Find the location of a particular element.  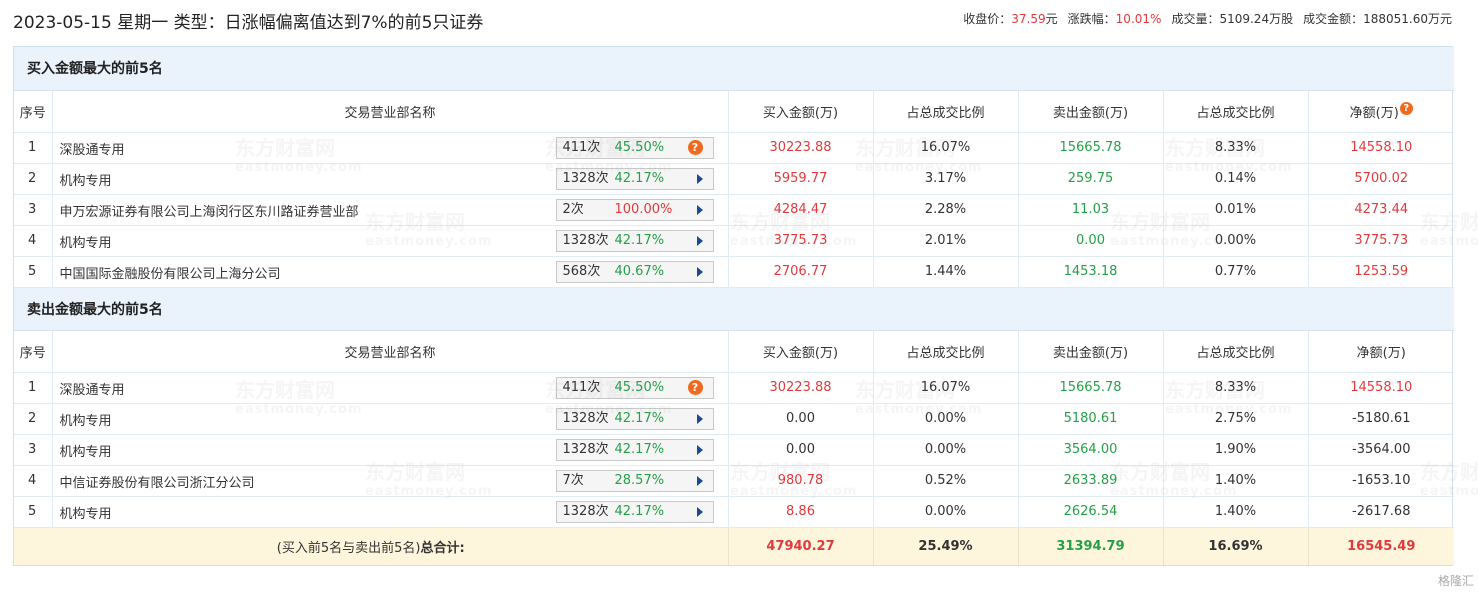

sell-amount: 0.00 is located at coordinates (1091, 241).